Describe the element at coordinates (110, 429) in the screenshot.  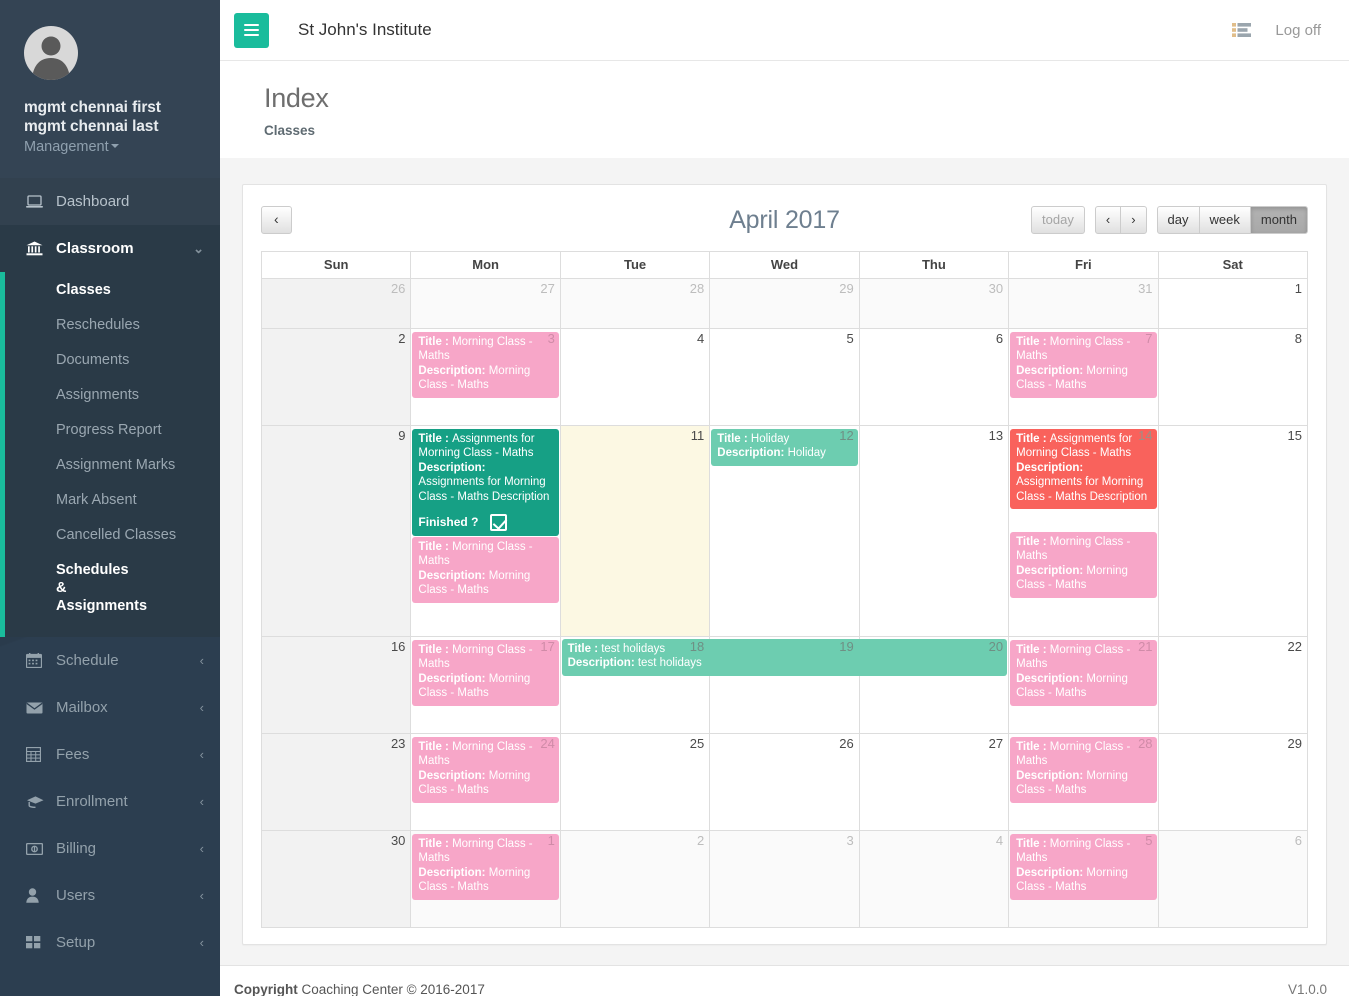
I see `sidebar-subitem-progress-report: Progress Report` at that location.